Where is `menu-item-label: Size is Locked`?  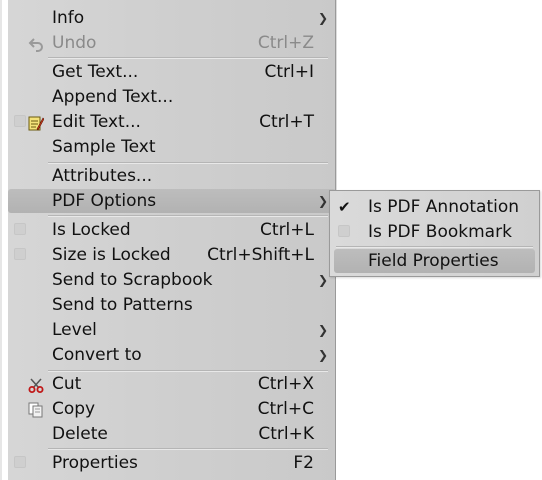
menu-item-label: Size is Locked is located at coordinates (111, 255).